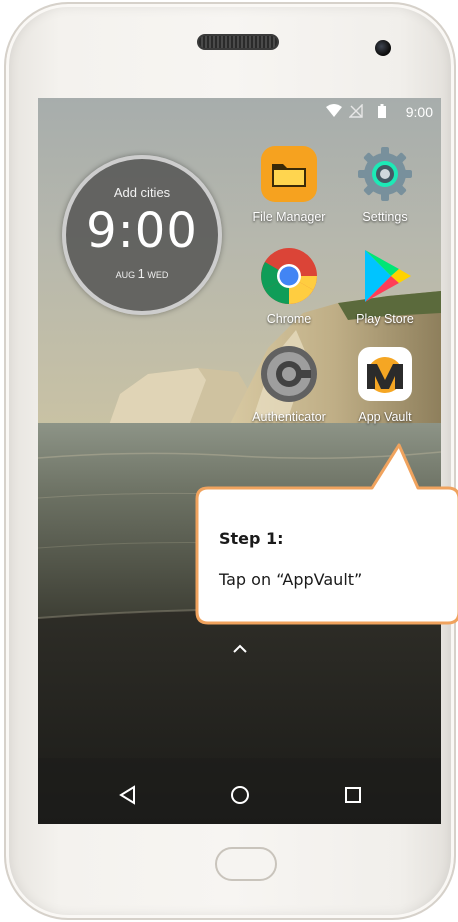 This screenshot has width=458, height=922. Describe the element at coordinates (385, 374) in the screenshot. I see `app-vault-icon` at that location.